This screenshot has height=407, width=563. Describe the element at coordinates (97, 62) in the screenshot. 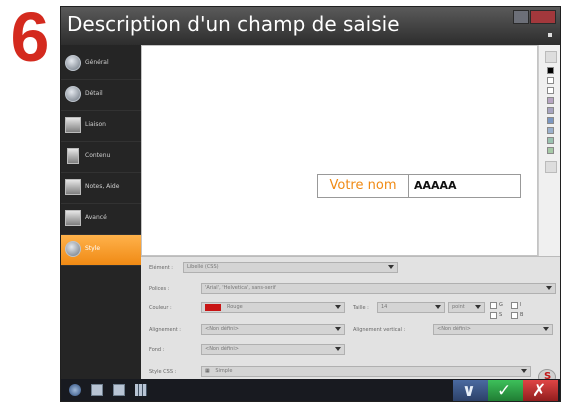

I see `sidebar-item-label: Général` at that location.